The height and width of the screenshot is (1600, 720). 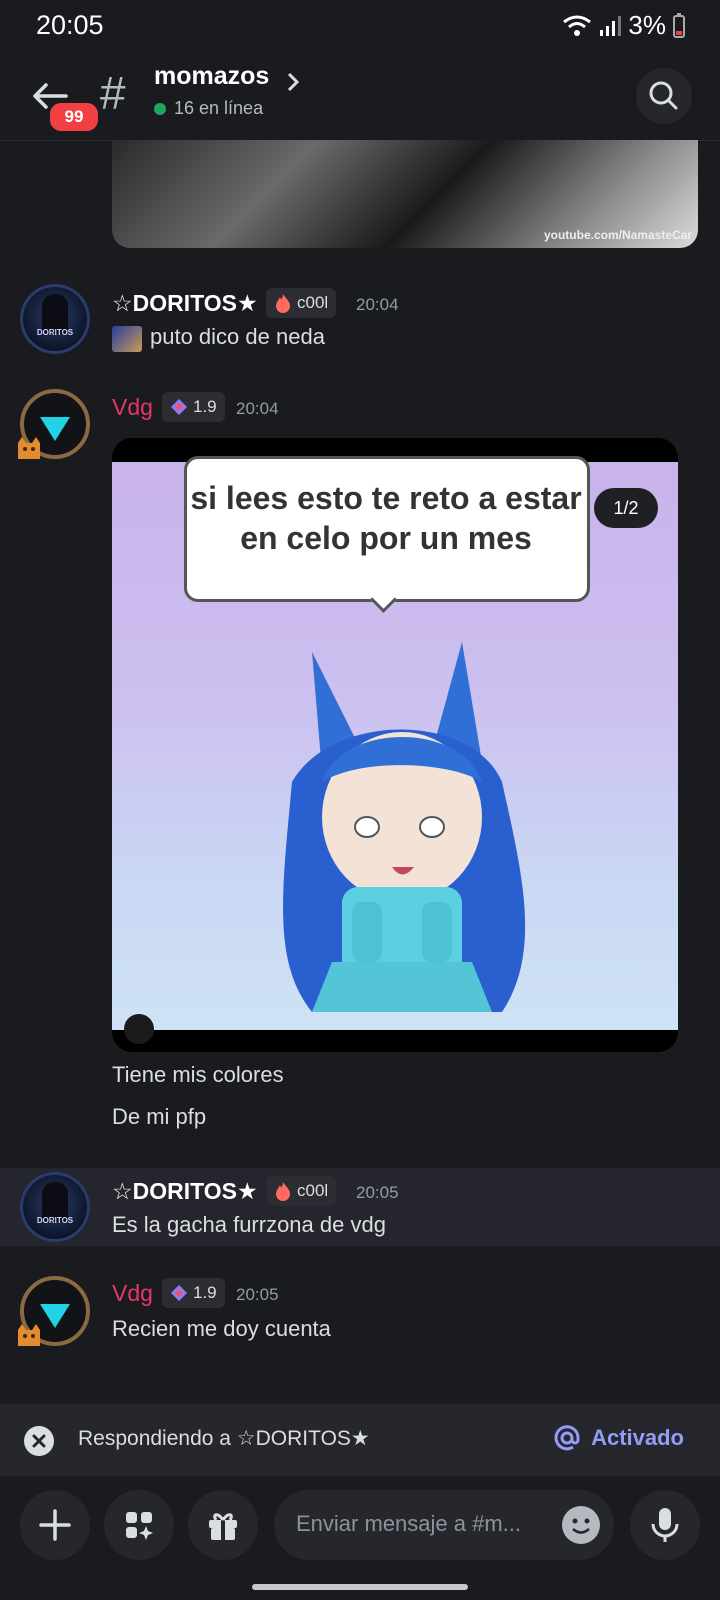 What do you see at coordinates (679, 25) in the screenshot?
I see `battery-icon` at bounding box center [679, 25].